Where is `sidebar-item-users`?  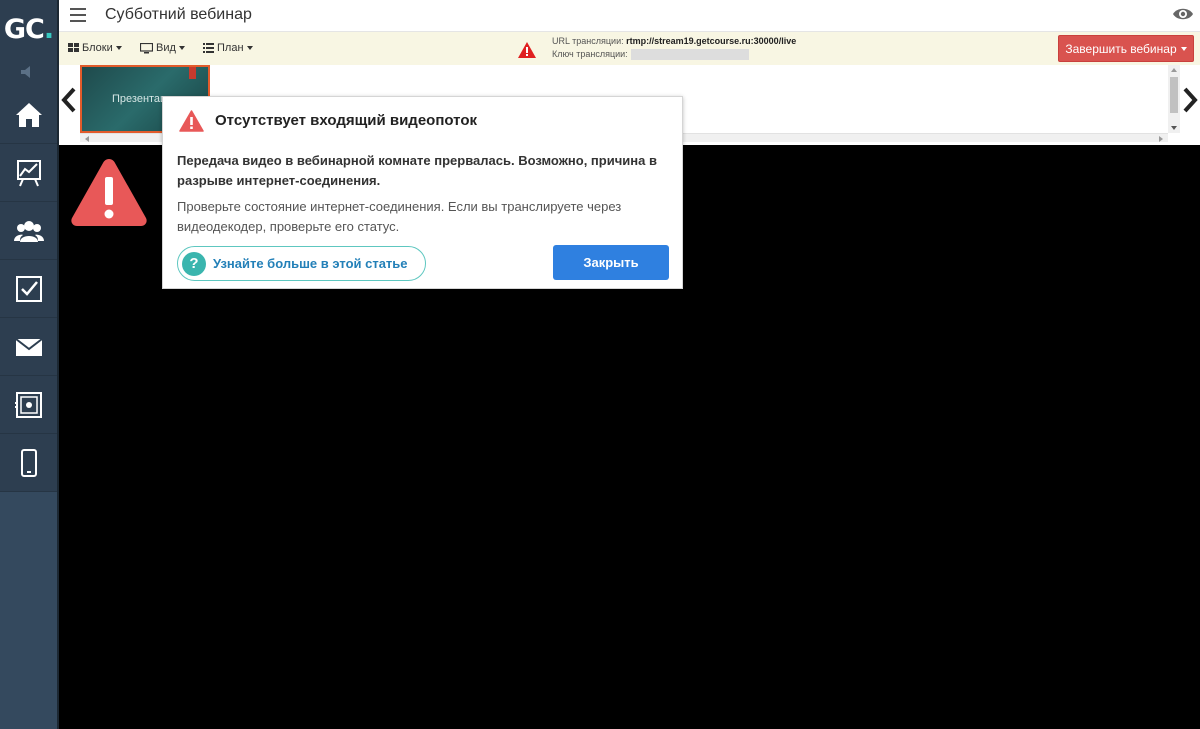 sidebar-item-users is located at coordinates (28, 231).